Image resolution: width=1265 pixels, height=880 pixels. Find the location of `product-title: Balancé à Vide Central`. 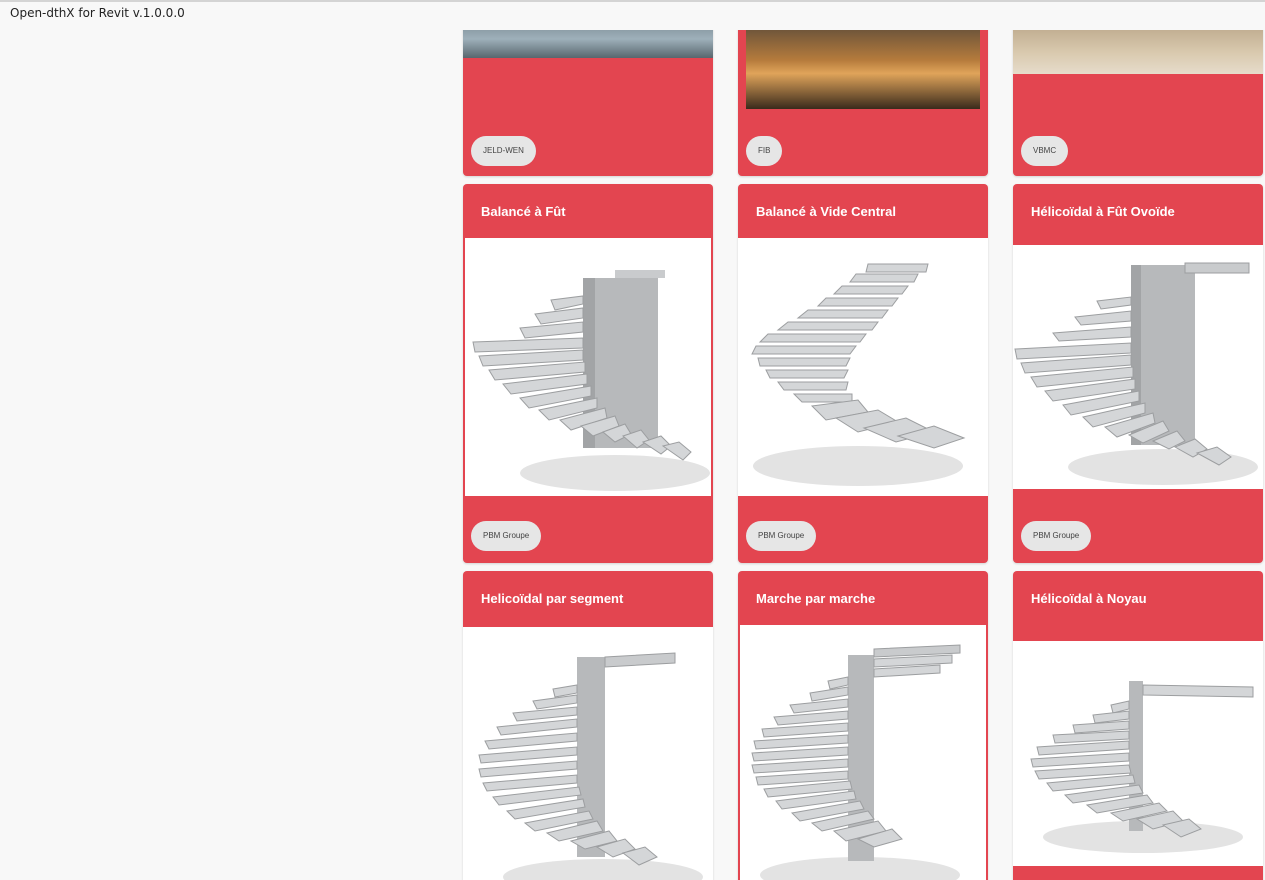

product-title: Balancé à Vide Central is located at coordinates (826, 211).